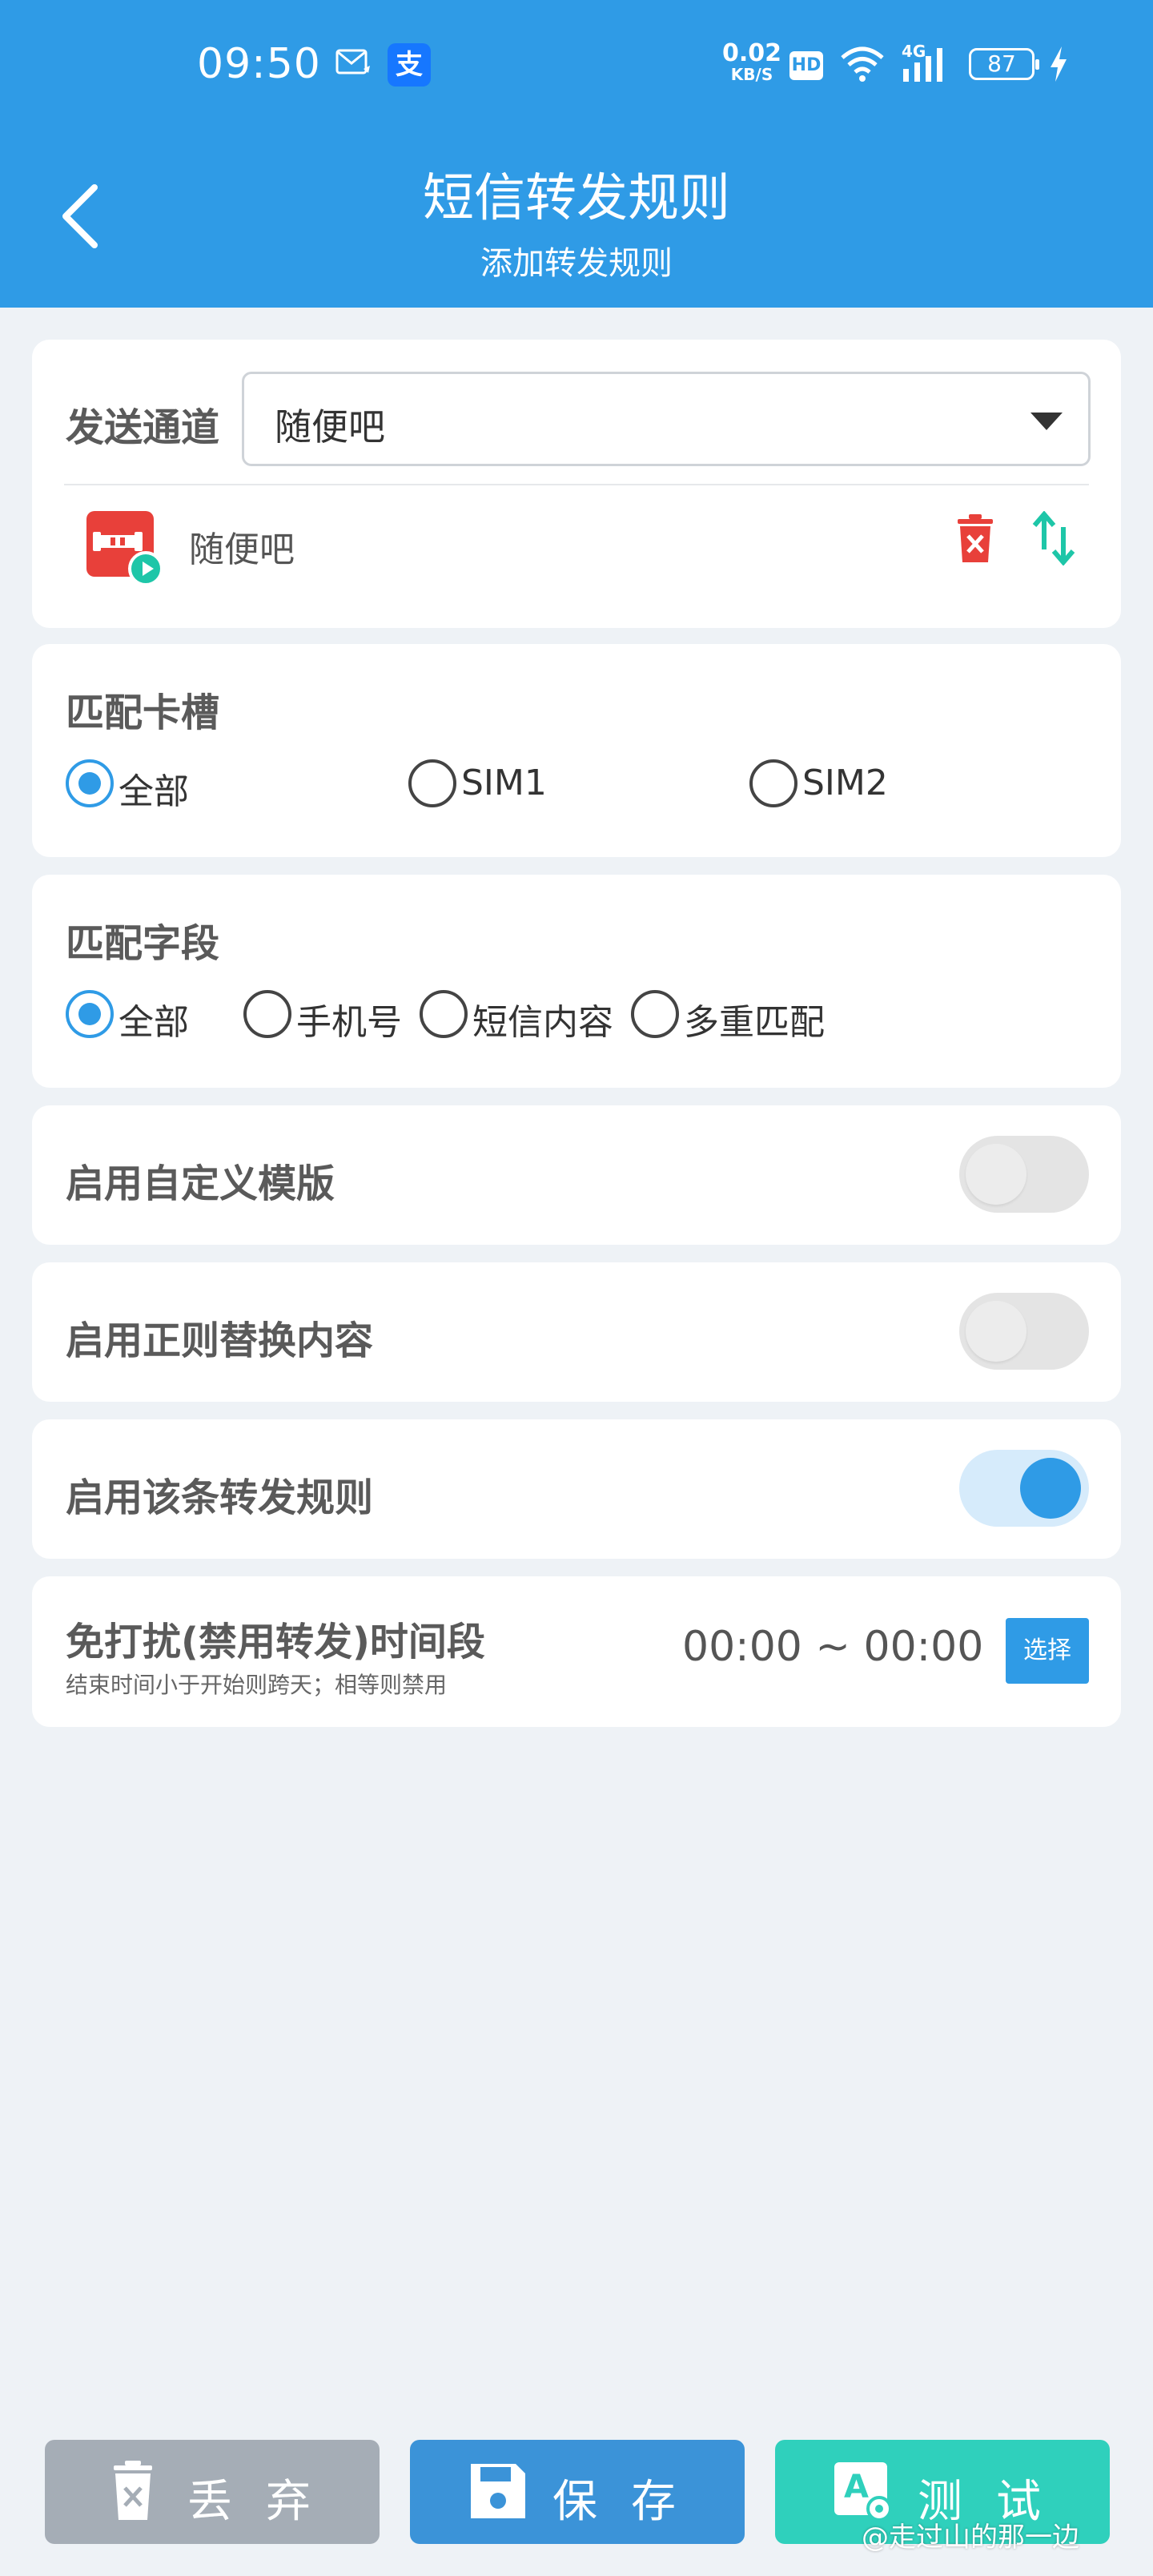 The image size is (1153, 2576). Describe the element at coordinates (576, 64) in the screenshot. I see `status-bar: 09:50 支 0.02 KB/S HD 4G 87` at that location.